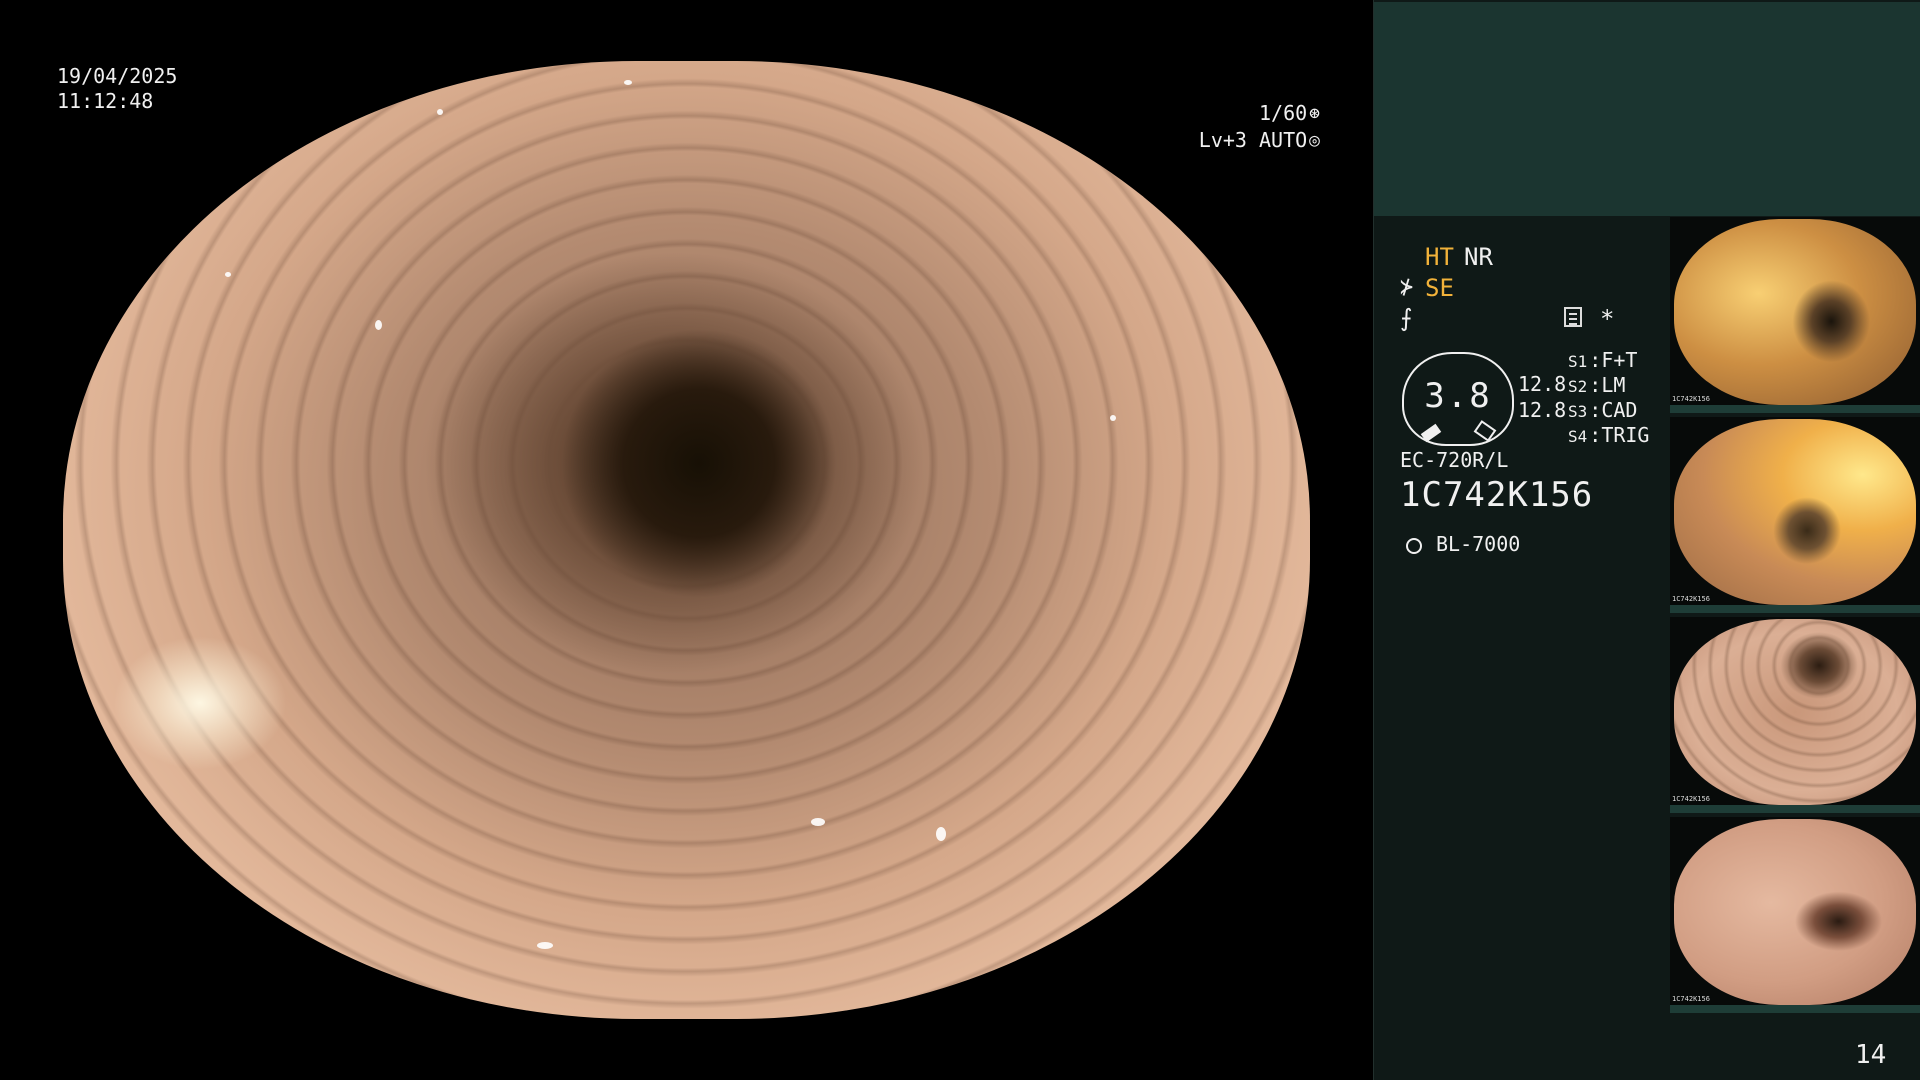 The width and height of the screenshot is (1920, 1080). I want to click on switch-value: CAD, so click(1619, 410).